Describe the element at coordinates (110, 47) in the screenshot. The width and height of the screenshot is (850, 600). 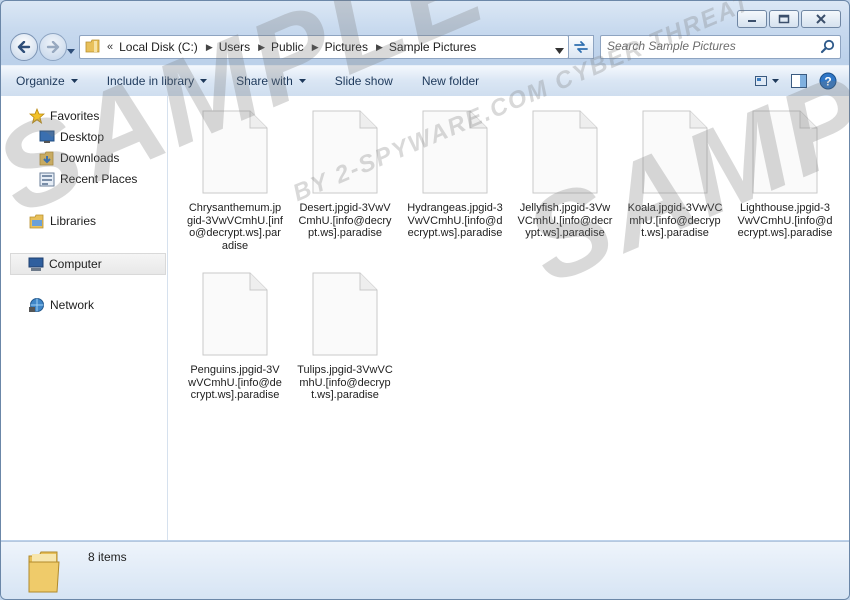
I see `breadcrumb-overflow: «` at that location.